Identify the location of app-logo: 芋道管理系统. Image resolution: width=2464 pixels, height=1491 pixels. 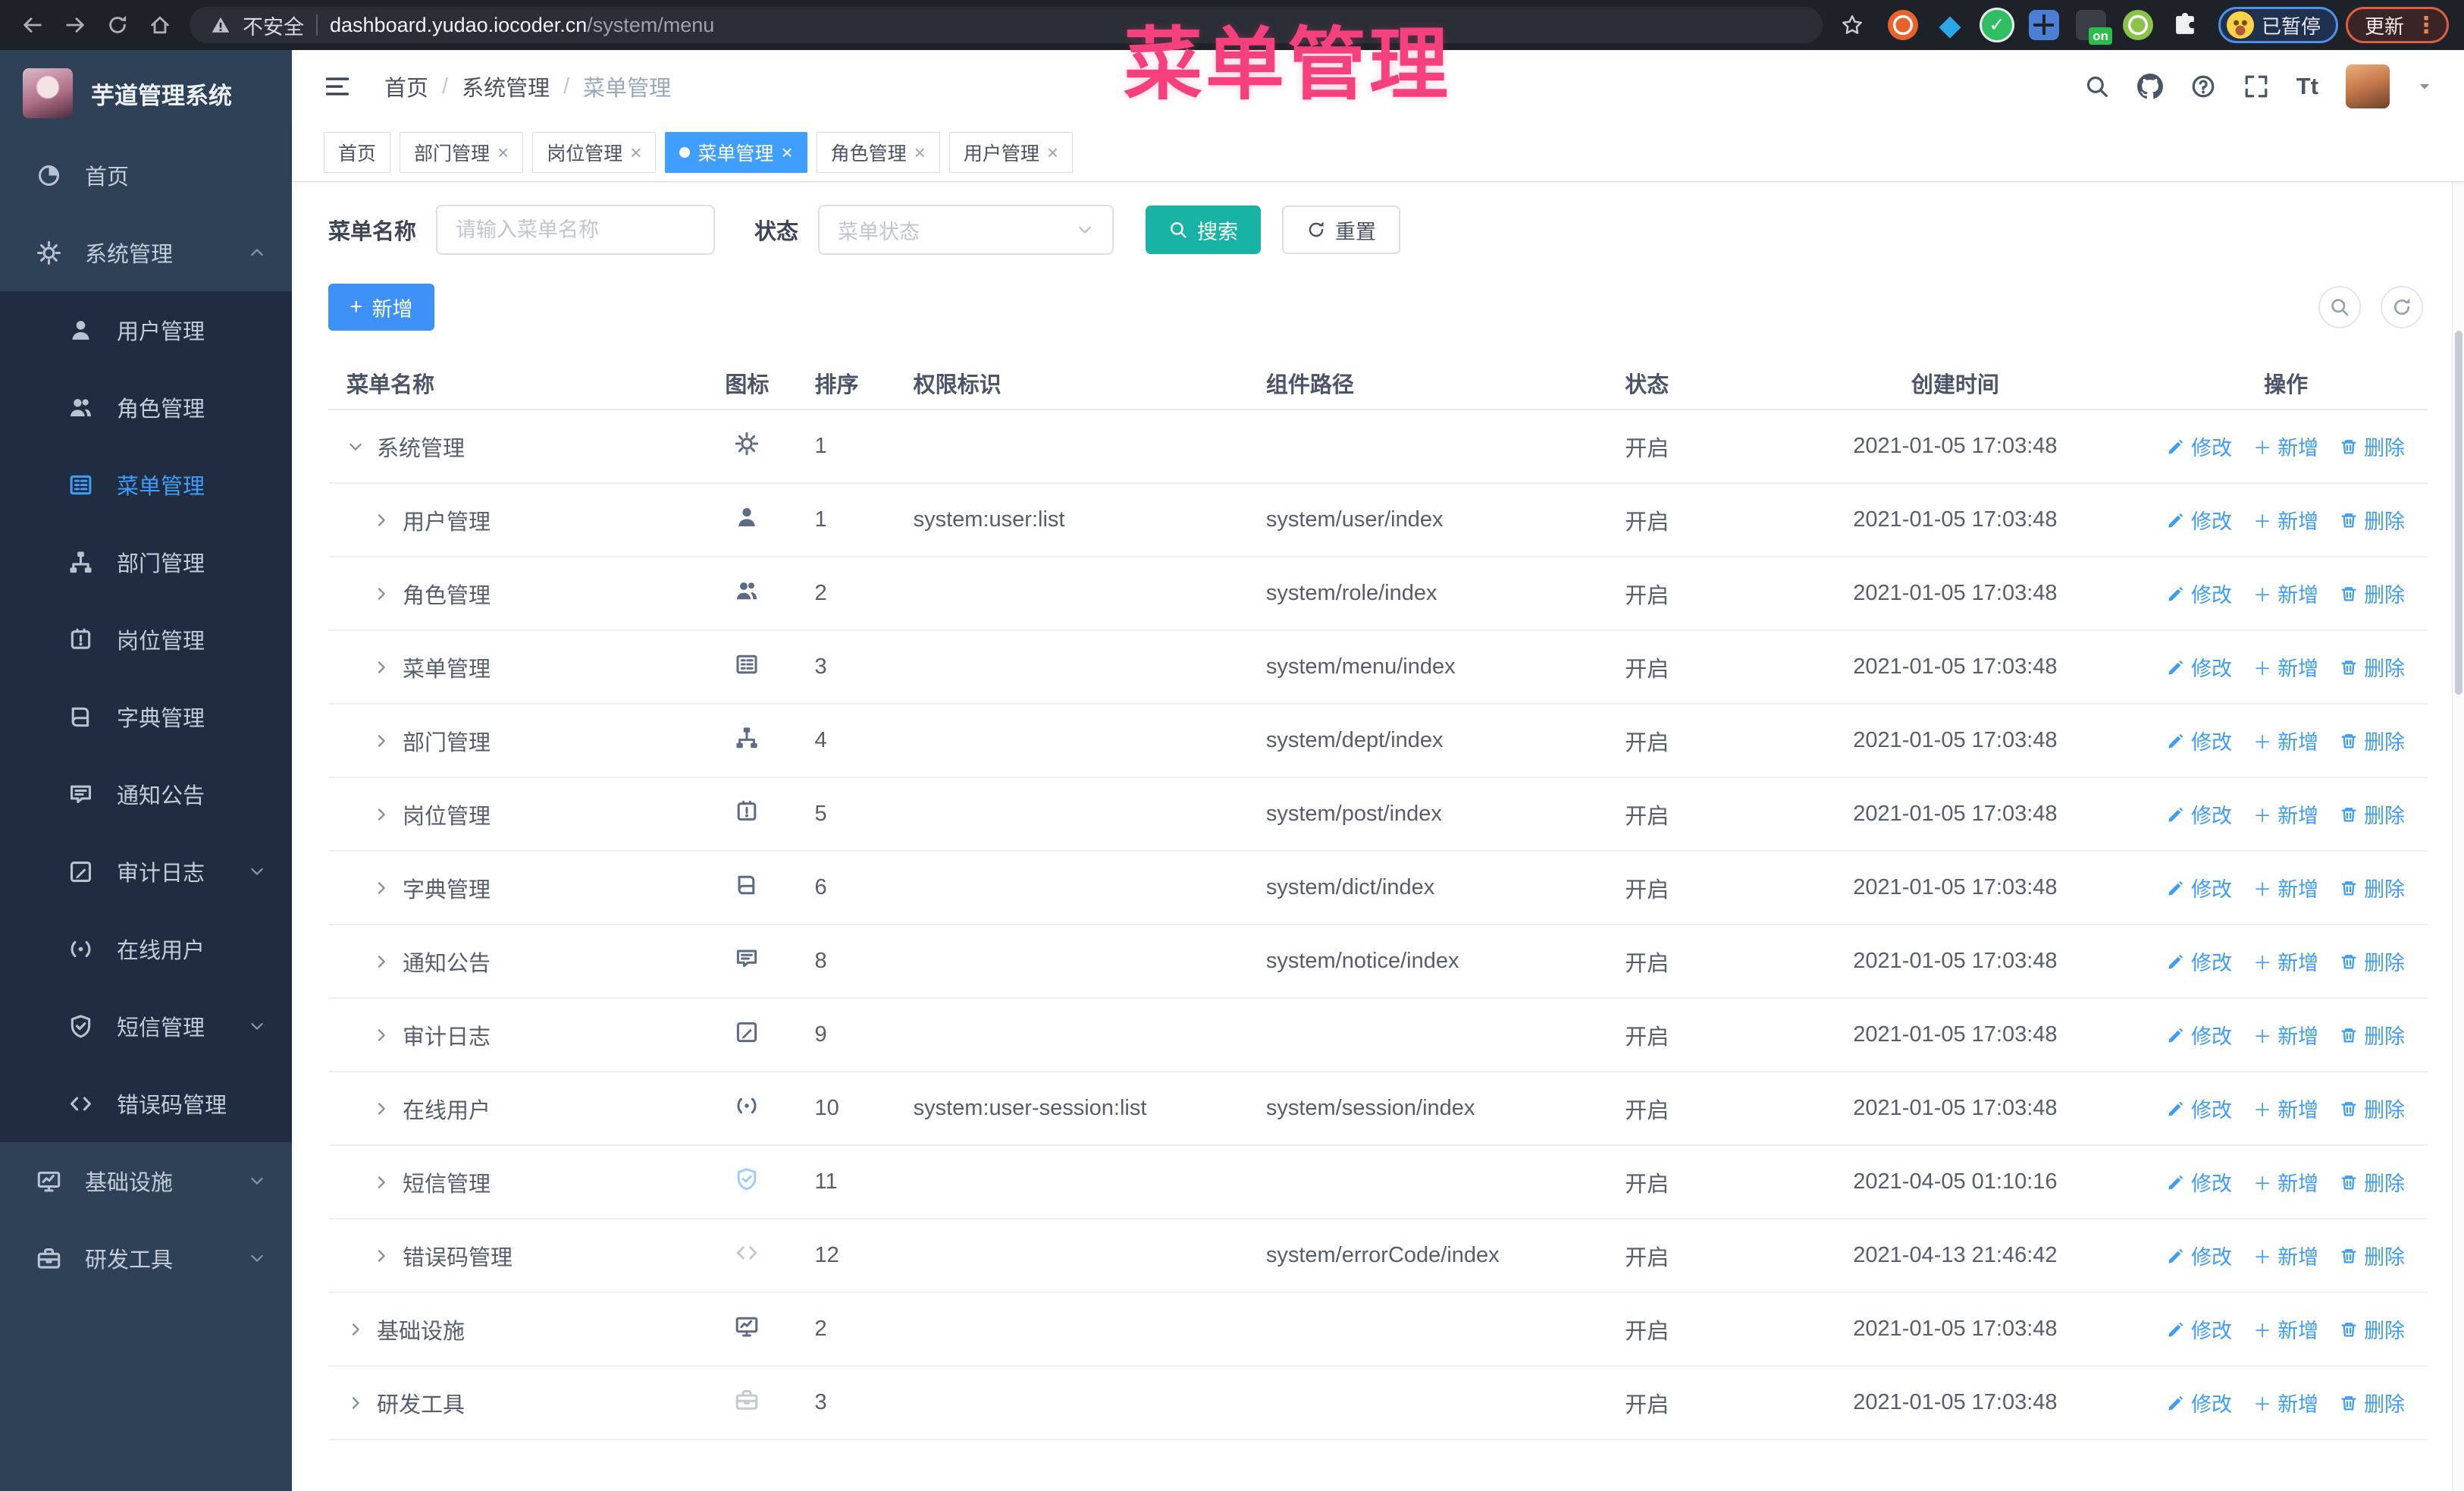
(146, 93).